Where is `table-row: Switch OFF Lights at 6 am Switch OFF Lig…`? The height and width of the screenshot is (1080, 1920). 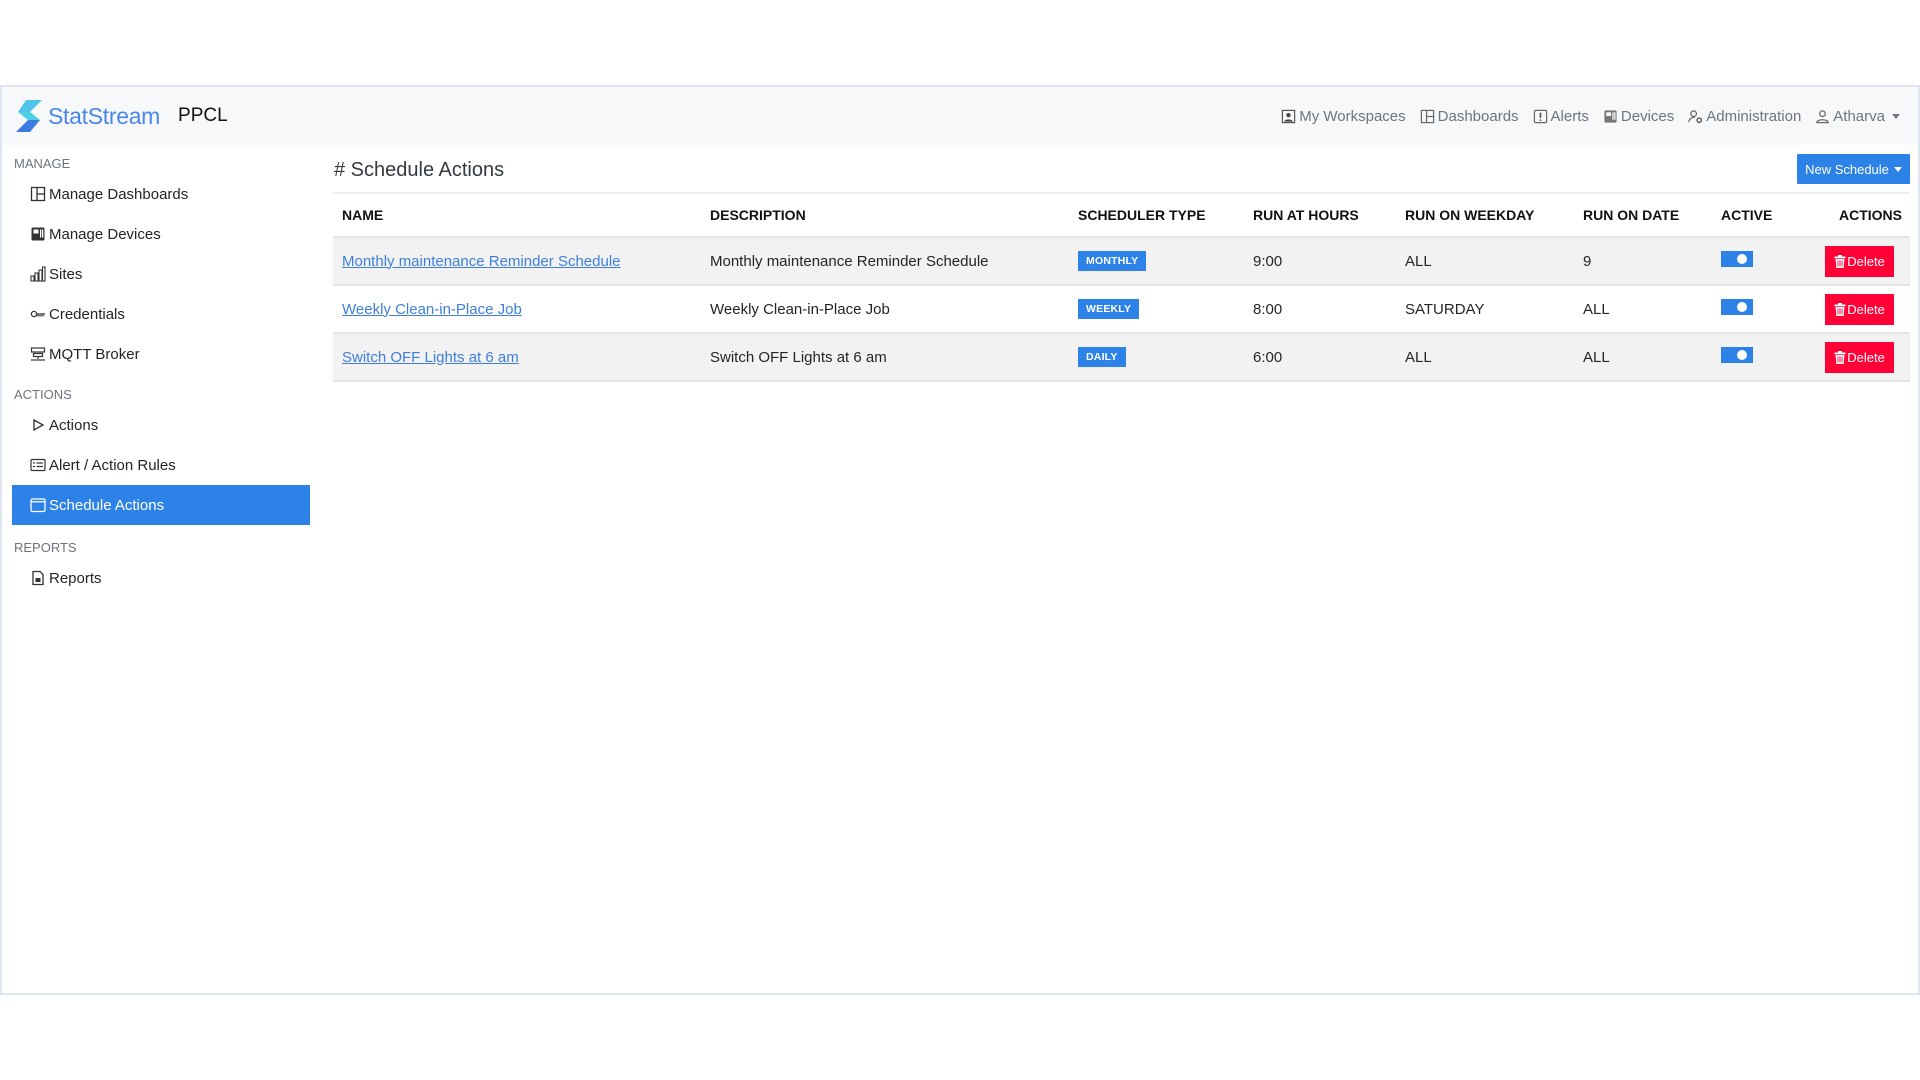
table-row: Switch OFF Lights at 6 am Switch OFF Lig… is located at coordinates (1121, 357).